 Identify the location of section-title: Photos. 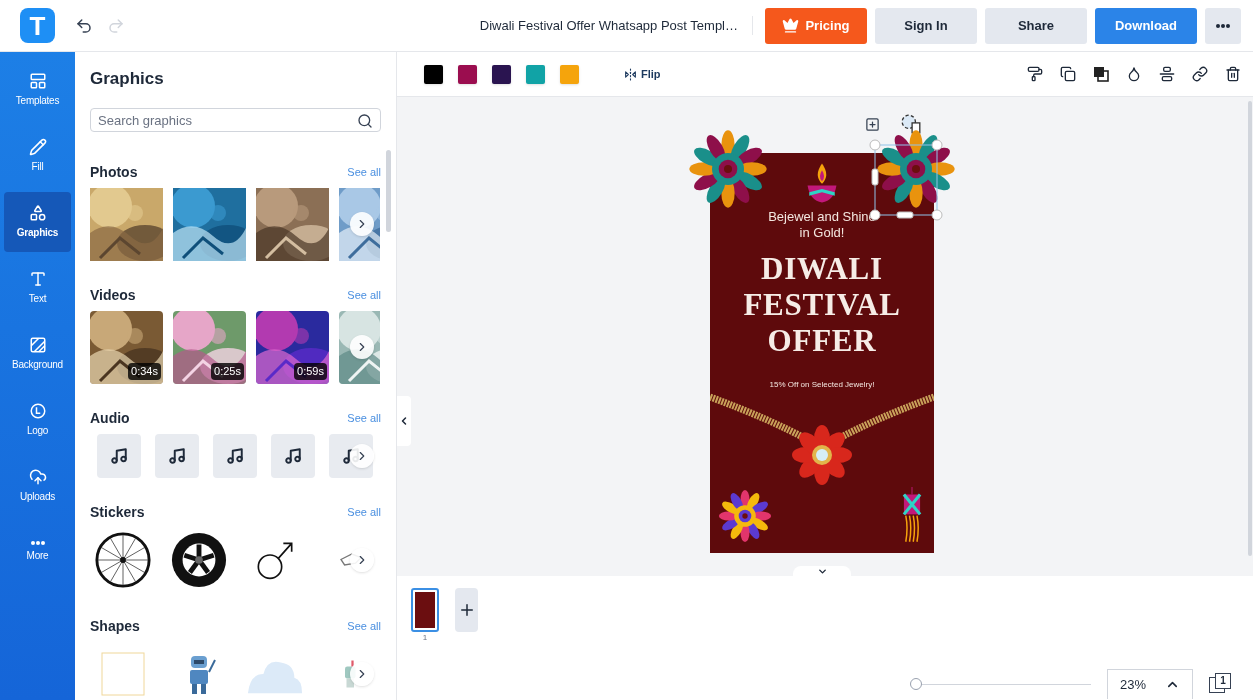
(114, 172).